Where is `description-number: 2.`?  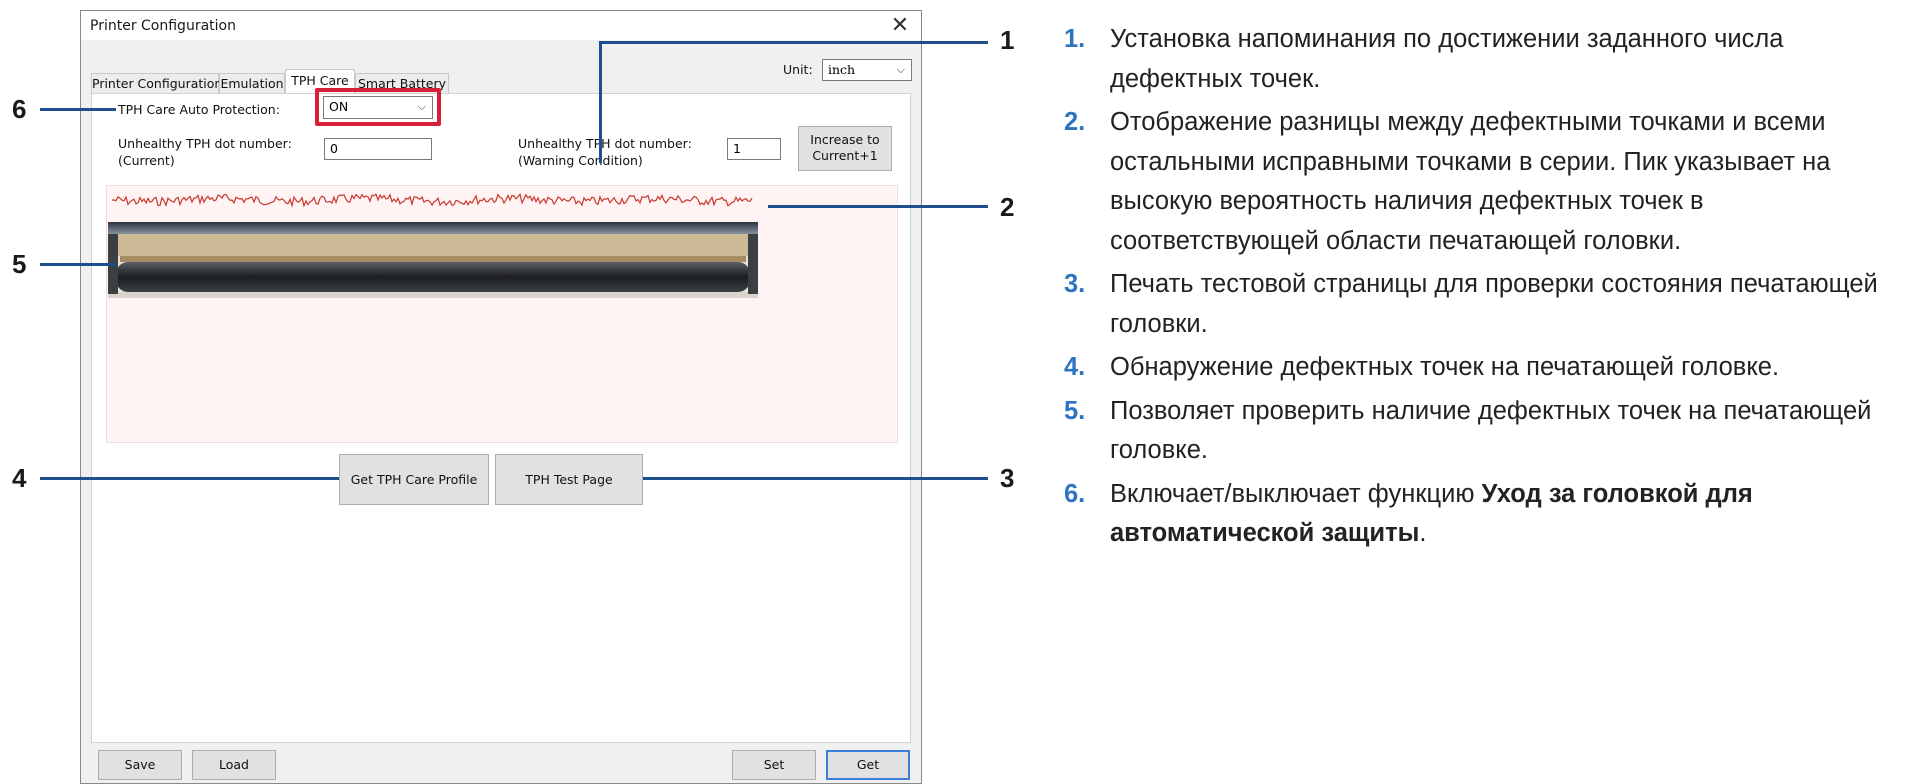 description-number: 2. is located at coordinates (1075, 122).